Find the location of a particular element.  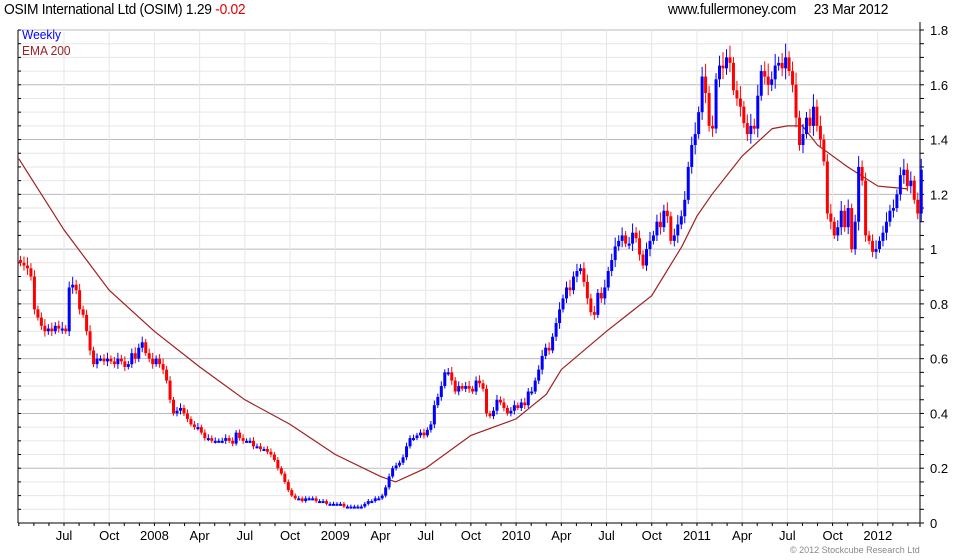

y-tick-label: 0.8 is located at coordinates (939, 304).